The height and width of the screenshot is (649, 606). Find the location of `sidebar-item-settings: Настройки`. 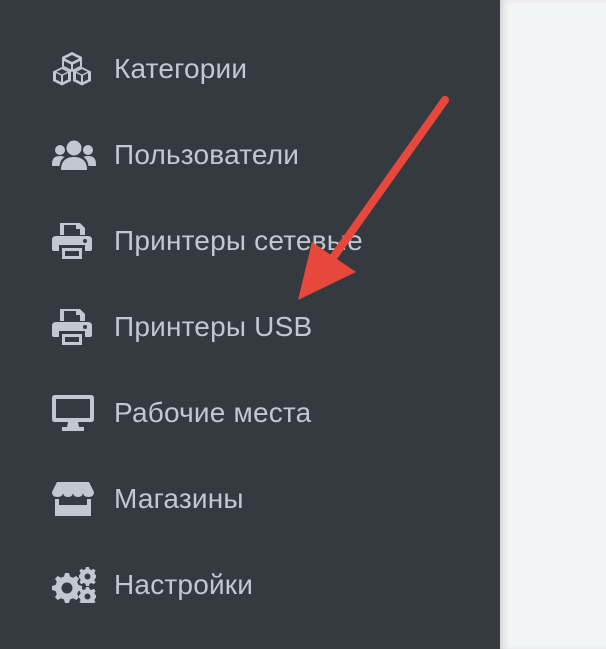

sidebar-item-settings: Настройки is located at coordinates (250, 585).